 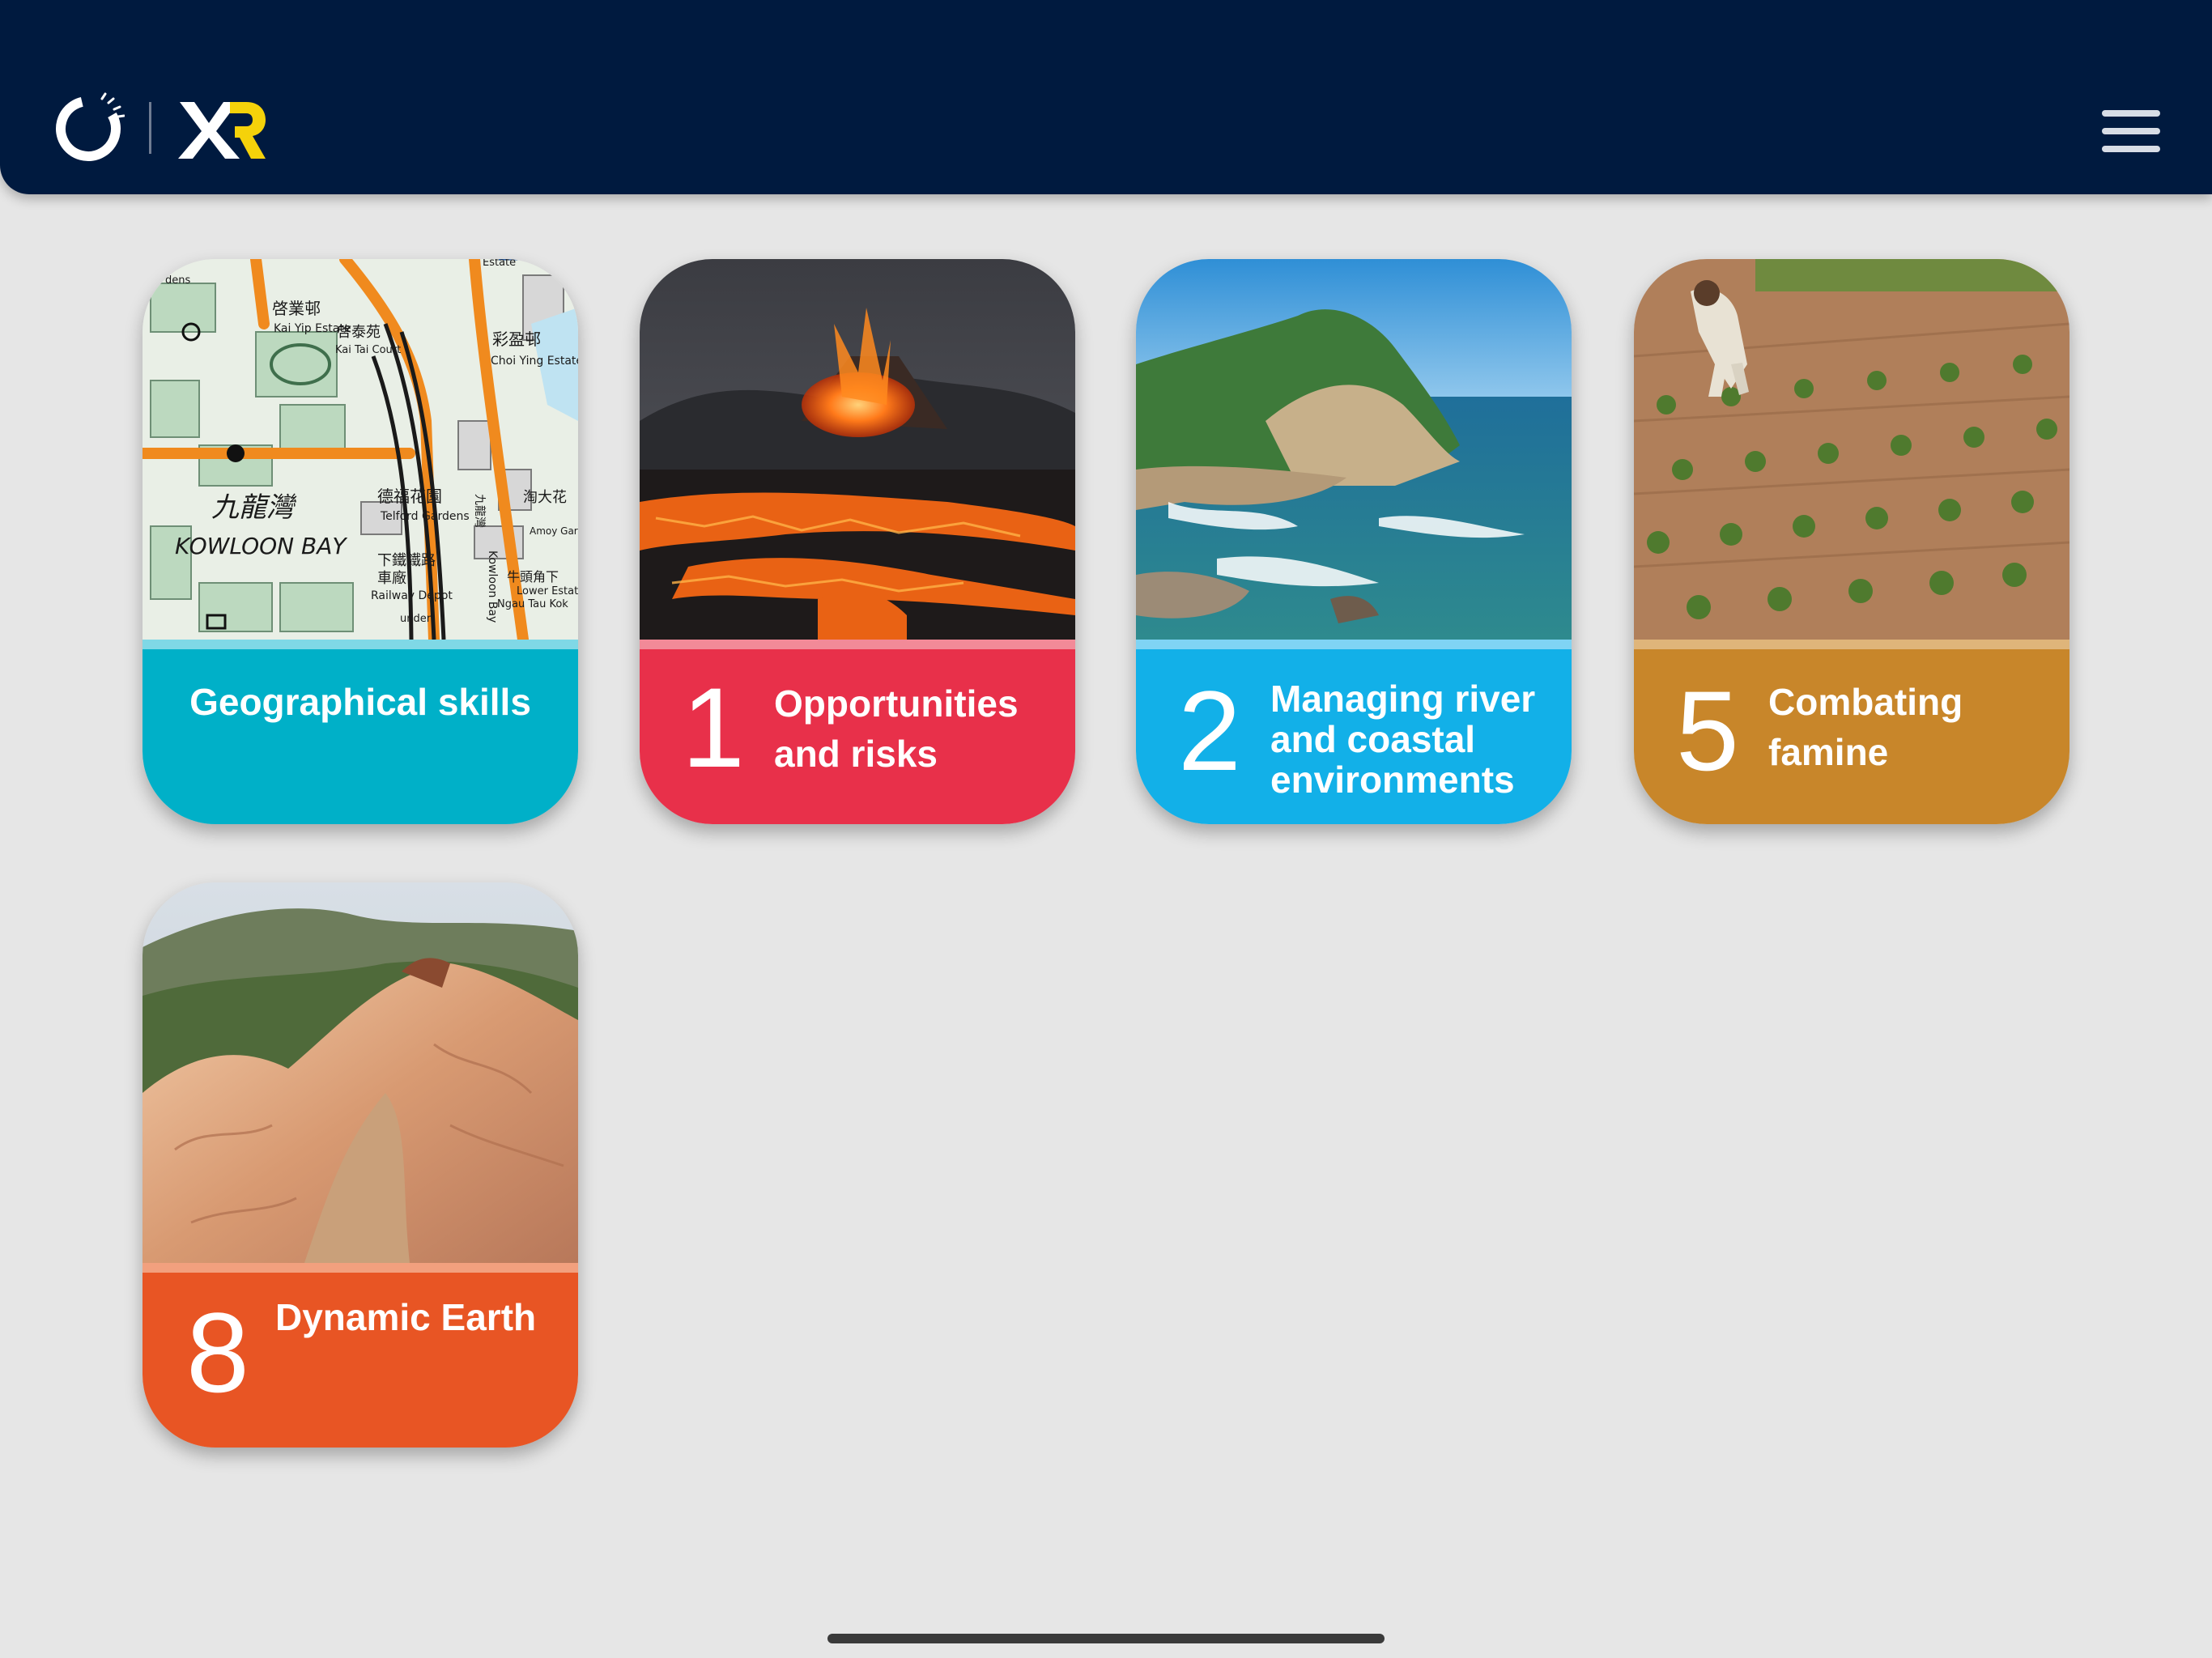 I want to click on logo-divider, so click(x=150, y=128).